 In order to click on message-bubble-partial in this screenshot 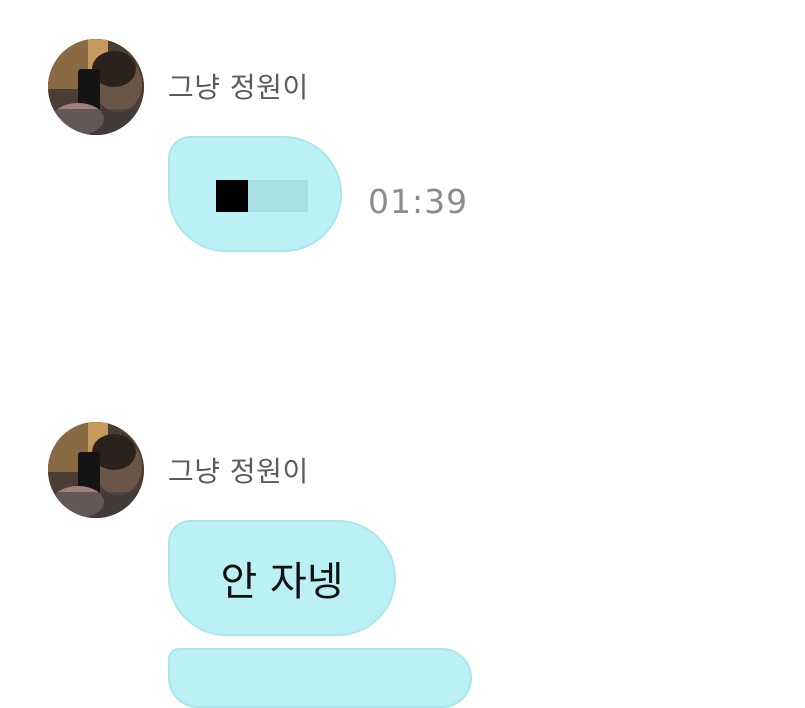, I will do `click(320, 678)`.